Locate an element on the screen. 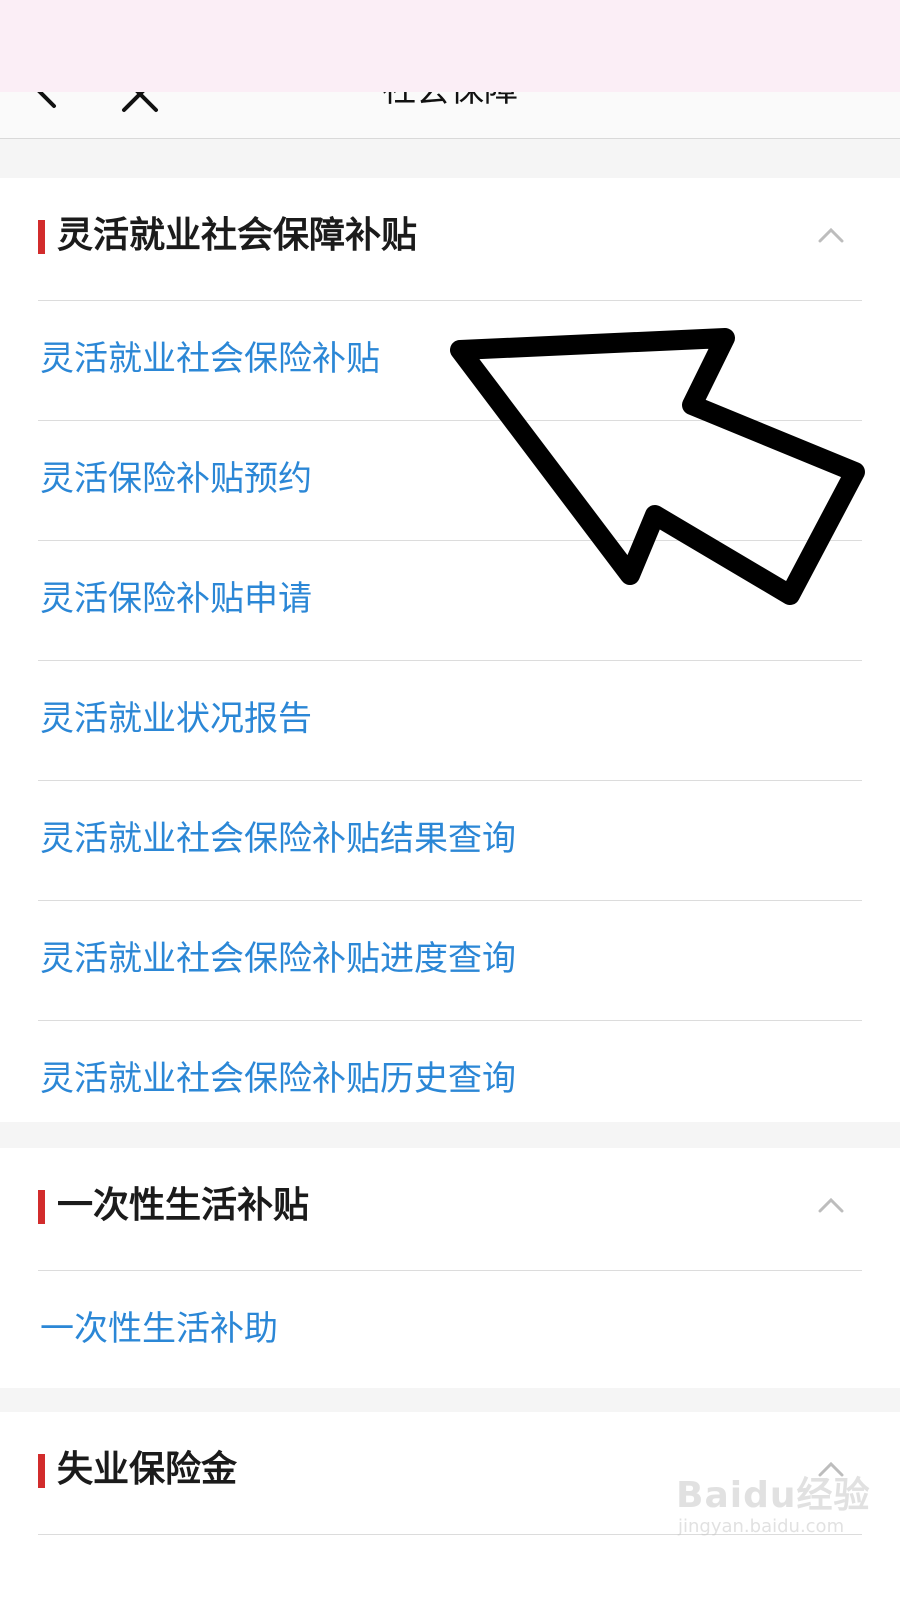  list-item-link: 灵活就业状况报告 is located at coordinates (176, 719).